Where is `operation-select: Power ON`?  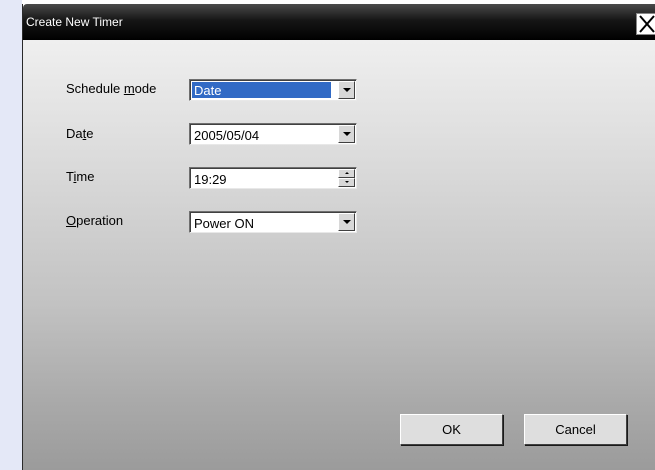
operation-select: Power ON is located at coordinates (273, 222).